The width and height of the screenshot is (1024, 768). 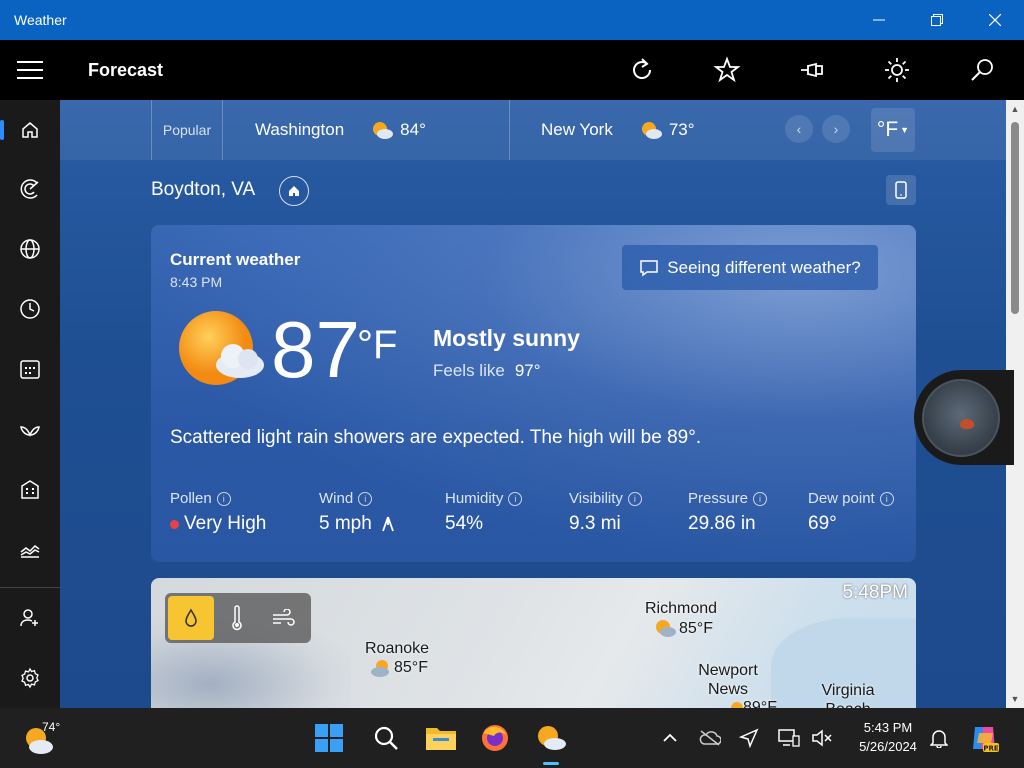 I want to click on feels-like: Feels like 97°, so click(x=487, y=371).